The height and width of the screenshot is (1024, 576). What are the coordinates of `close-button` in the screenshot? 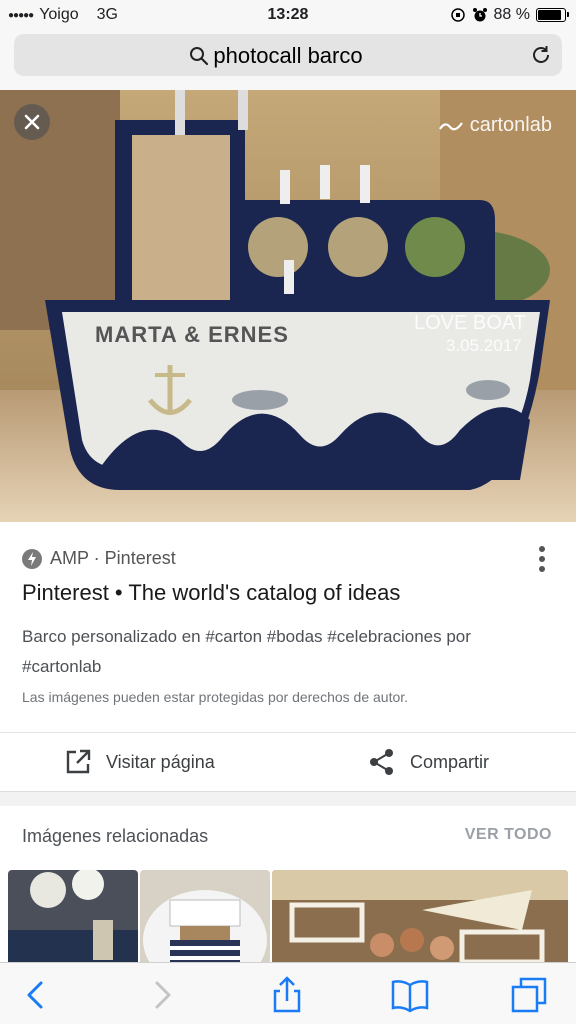 It's located at (32, 122).